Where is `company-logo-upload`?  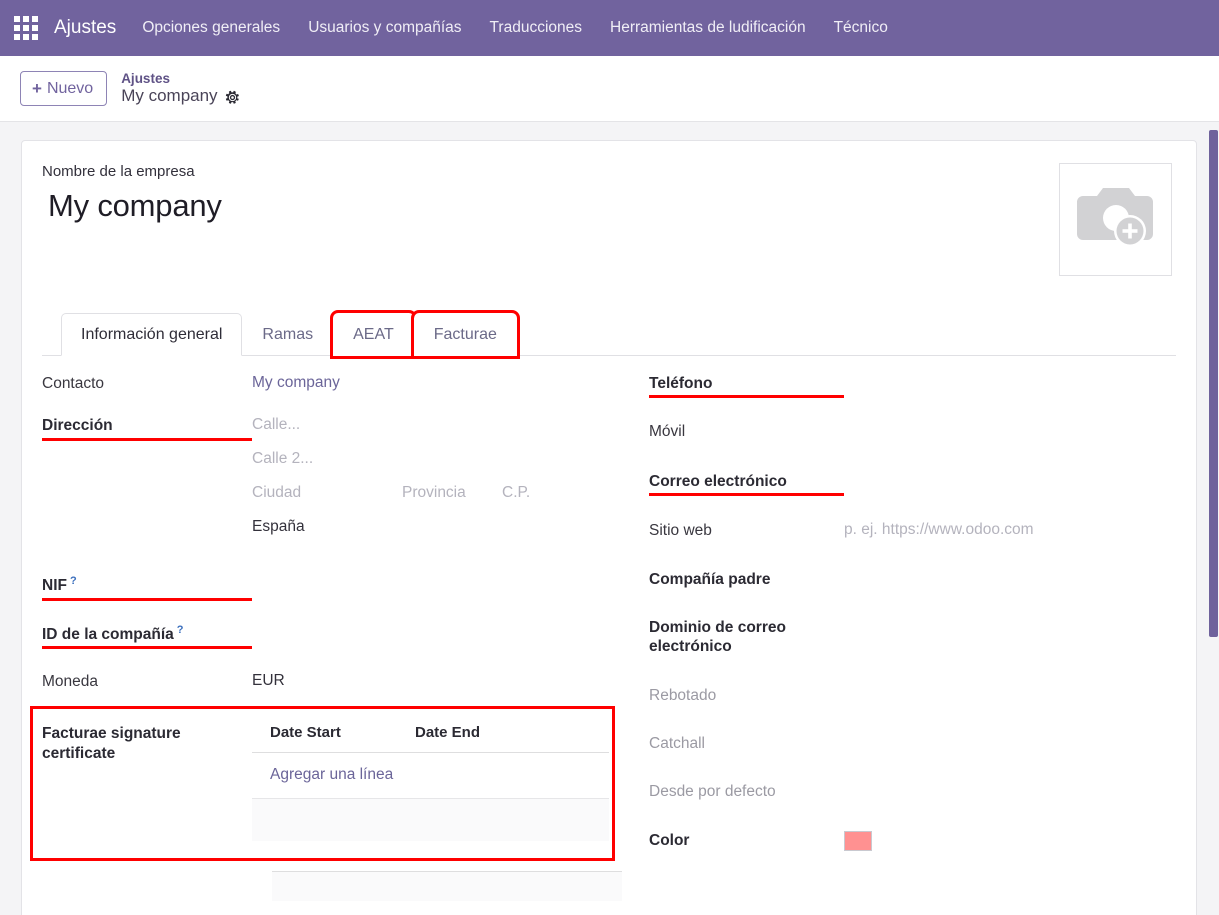
company-logo-upload is located at coordinates (1115, 219).